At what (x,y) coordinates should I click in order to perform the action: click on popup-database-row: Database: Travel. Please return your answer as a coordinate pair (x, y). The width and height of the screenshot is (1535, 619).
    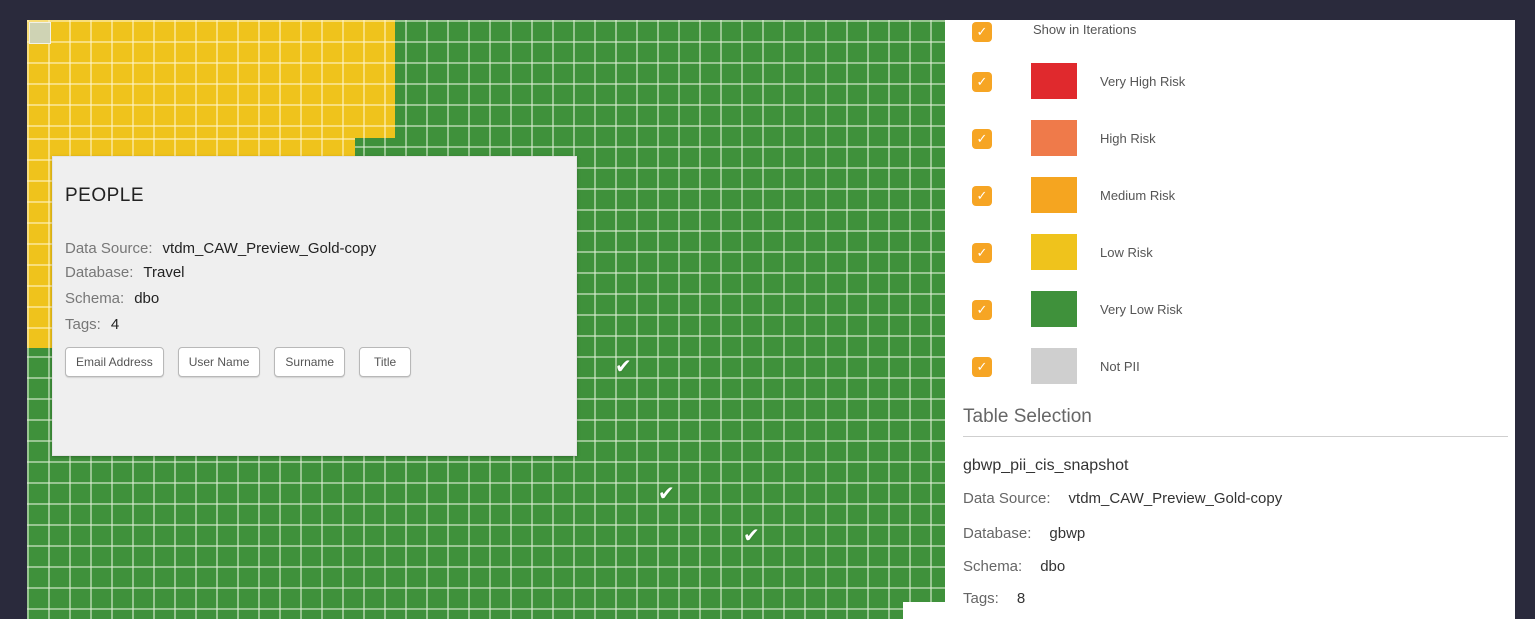
    Looking at the image, I should click on (125, 272).